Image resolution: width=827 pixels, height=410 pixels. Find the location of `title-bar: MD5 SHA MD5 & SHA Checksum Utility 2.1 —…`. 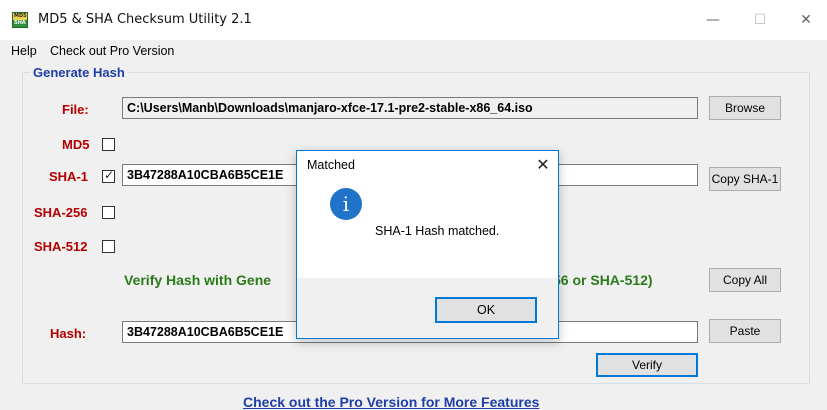

title-bar: MD5 SHA MD5 & SHA Checksum Utility 2.1 —… is located at coordinates (413, 20).